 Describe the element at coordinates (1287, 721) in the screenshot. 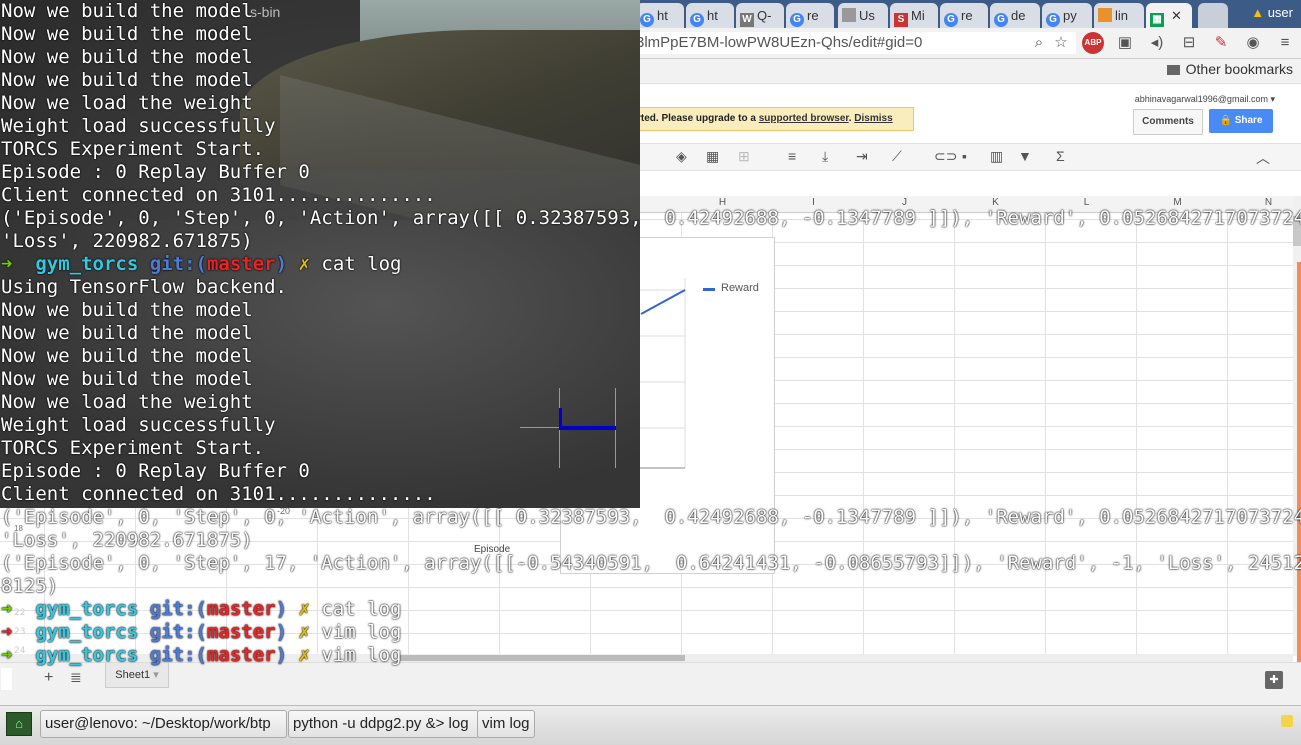

I see `tray-notification-icon` at that location.